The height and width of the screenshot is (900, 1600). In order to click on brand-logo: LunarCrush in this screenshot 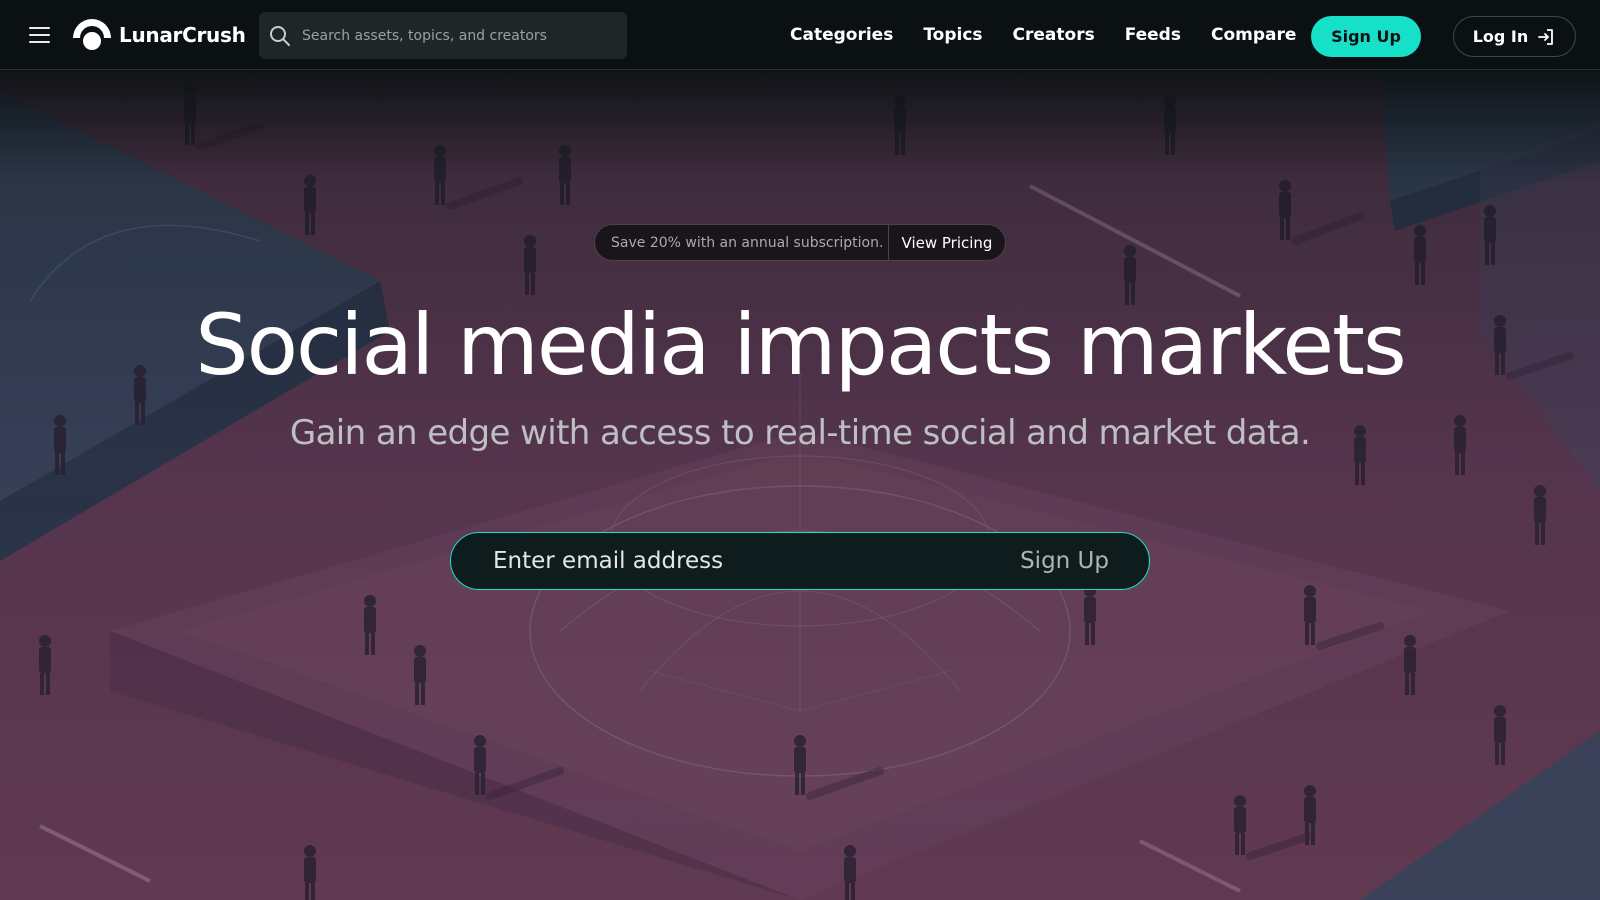, I will do `click(158, 35)`.